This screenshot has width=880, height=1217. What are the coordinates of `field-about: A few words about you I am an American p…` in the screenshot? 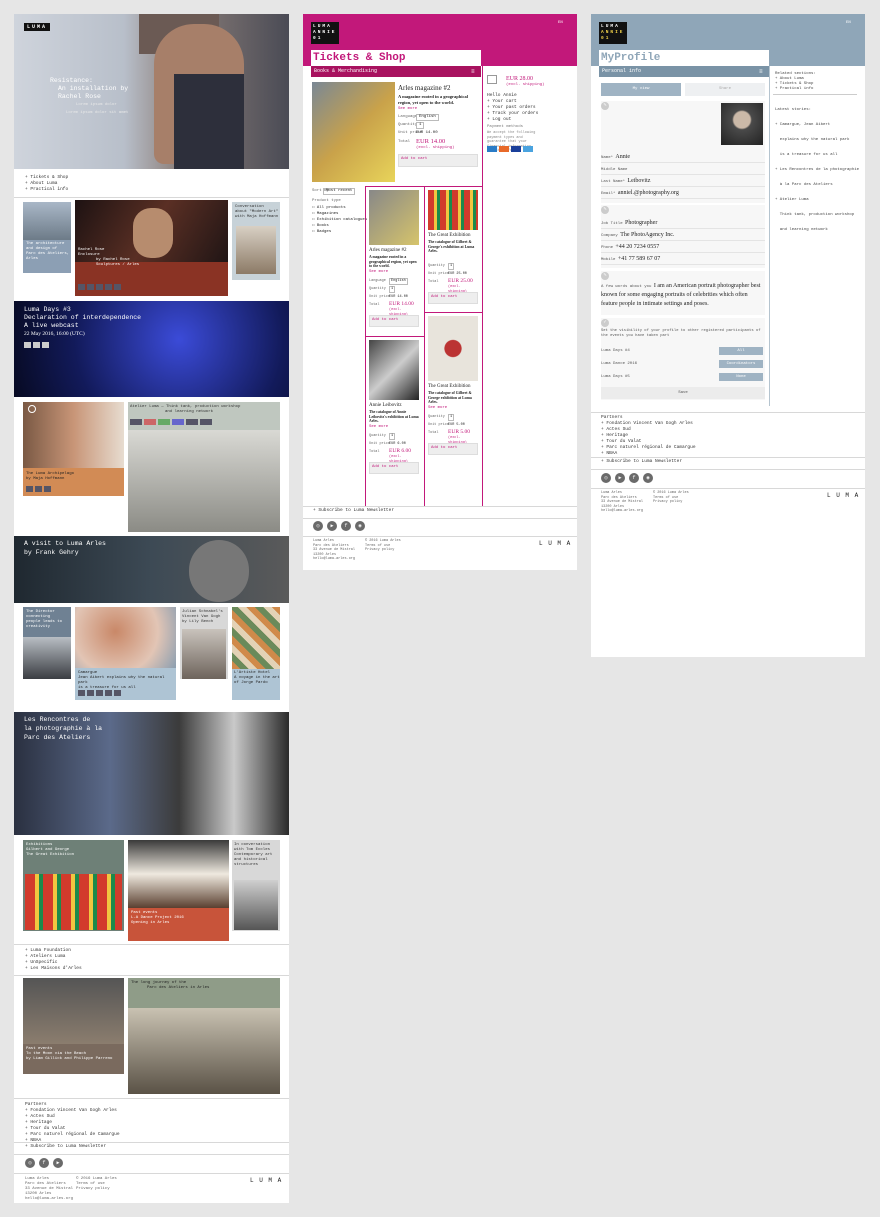 It's located at (683, 295).